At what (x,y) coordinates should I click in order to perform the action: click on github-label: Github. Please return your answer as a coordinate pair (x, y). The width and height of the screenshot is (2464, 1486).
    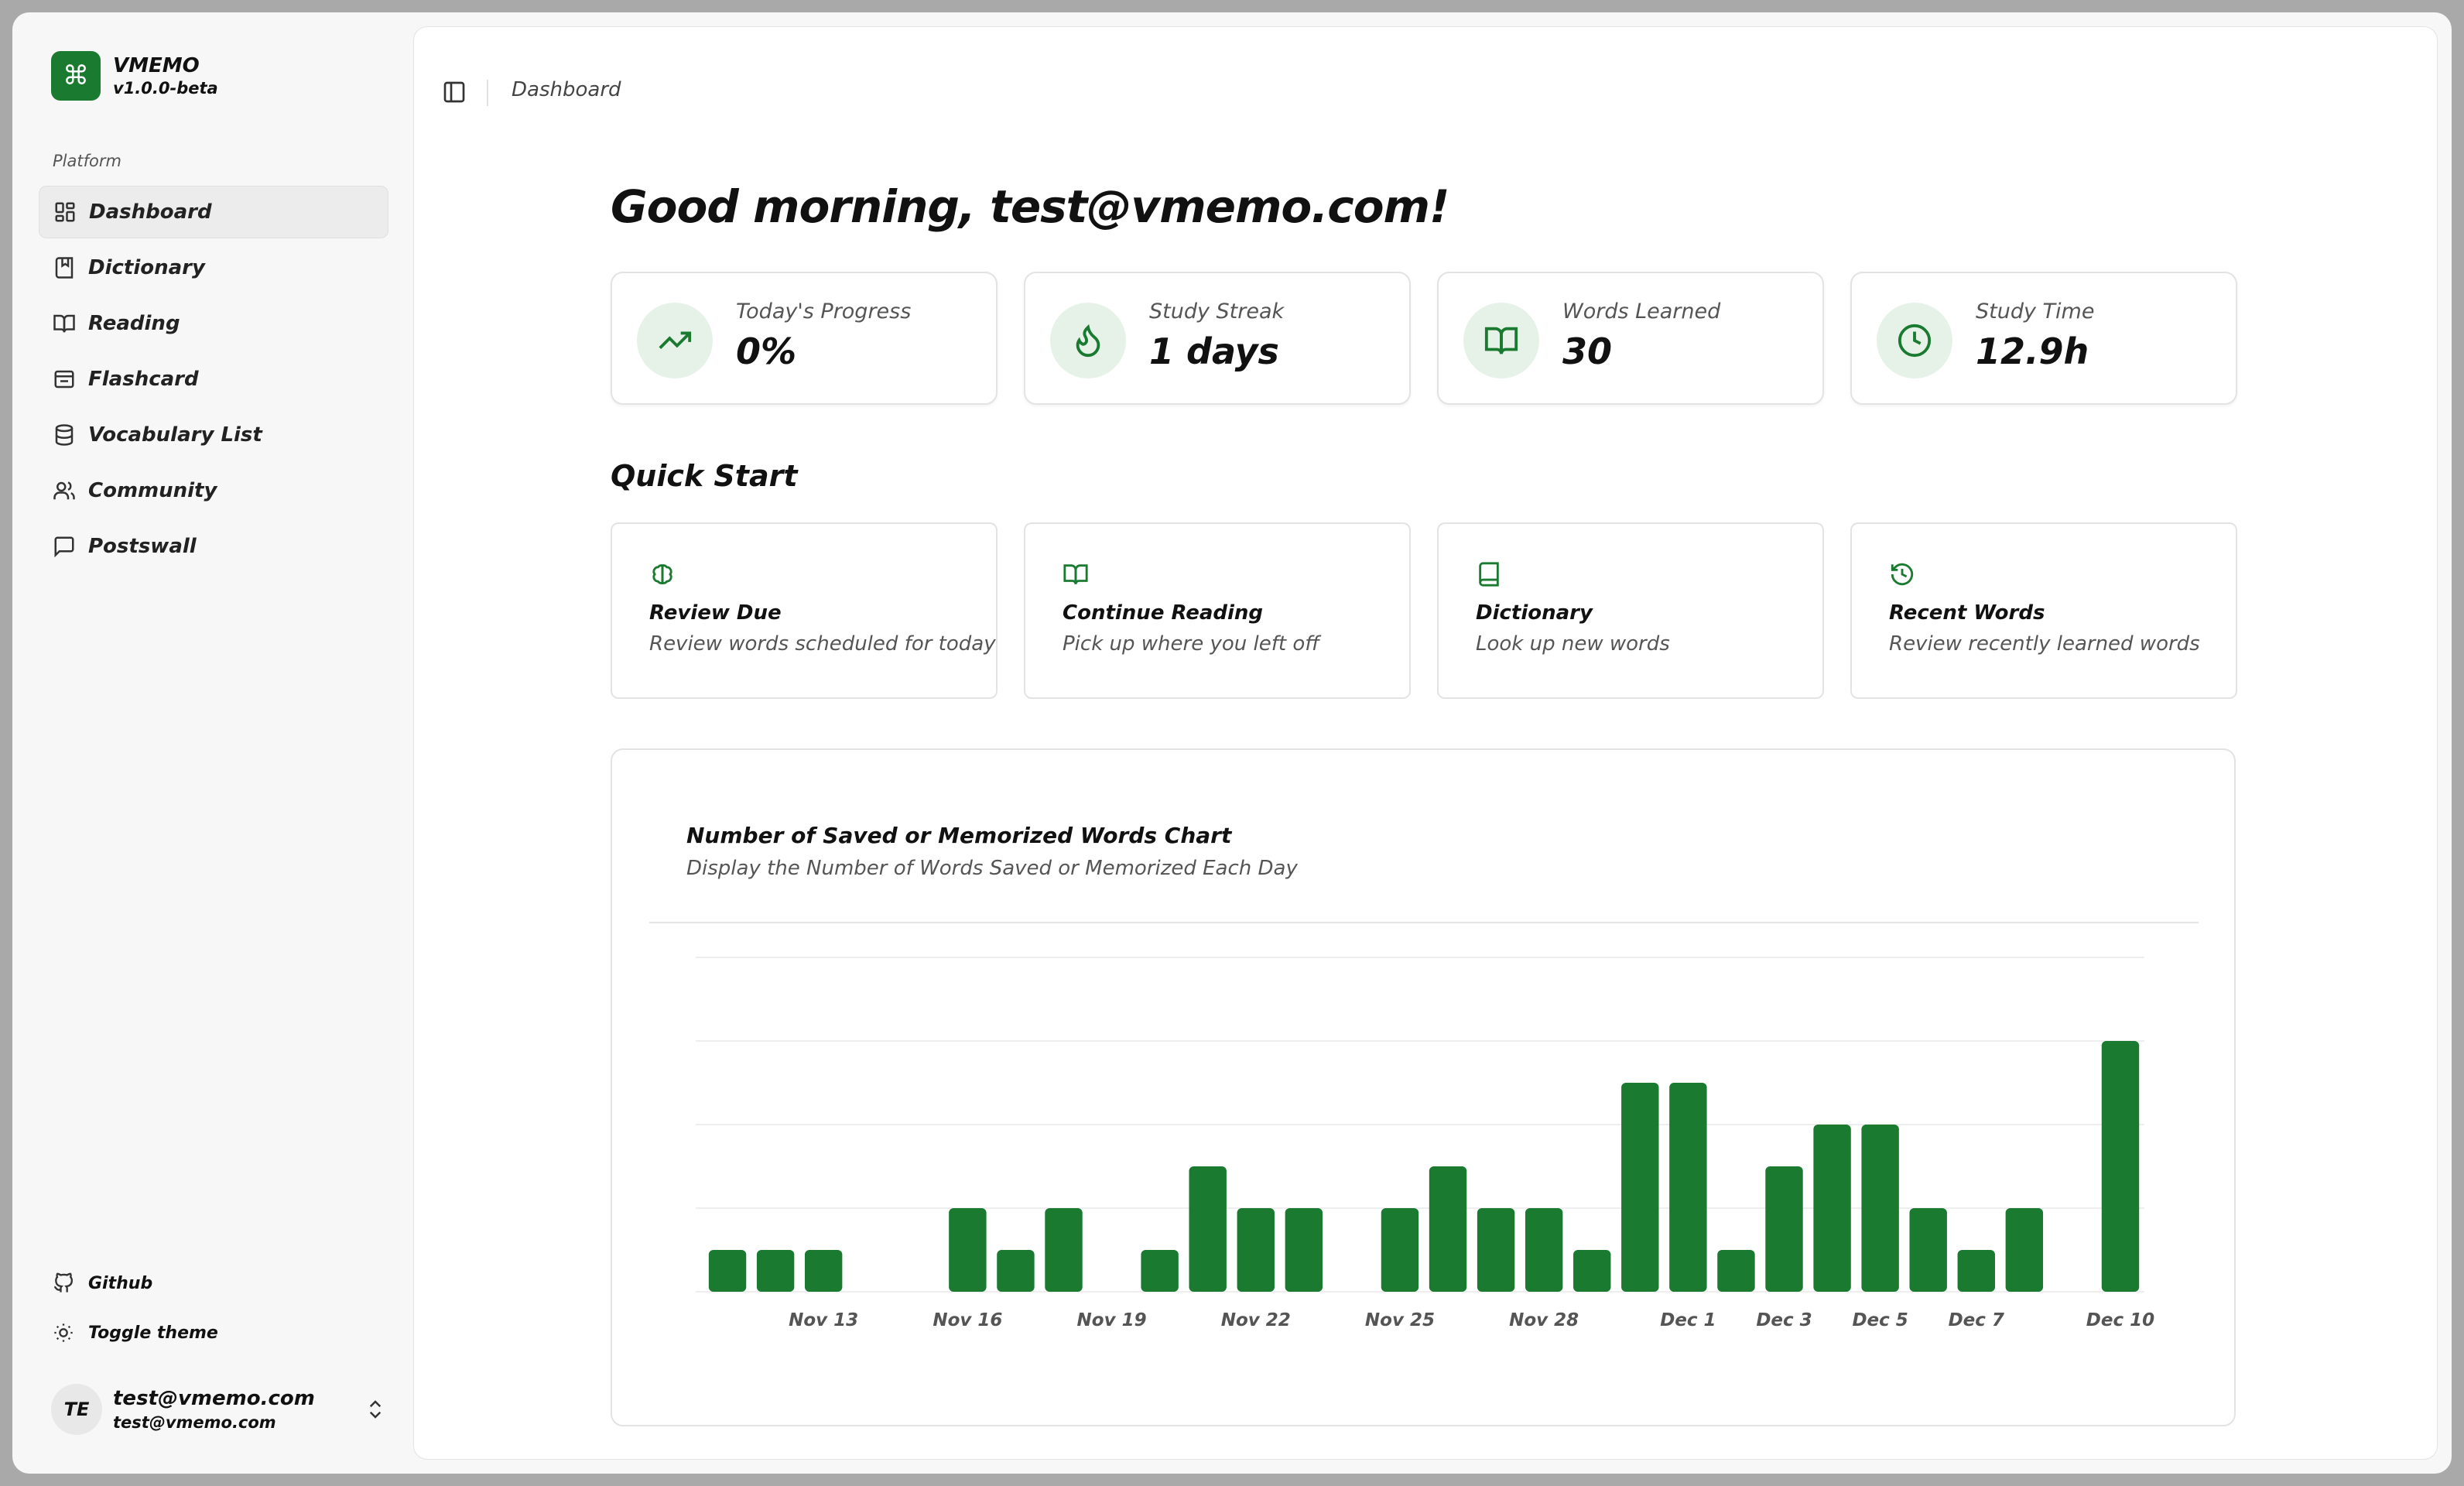
    Looking at the image, I should click on (120, 1283).